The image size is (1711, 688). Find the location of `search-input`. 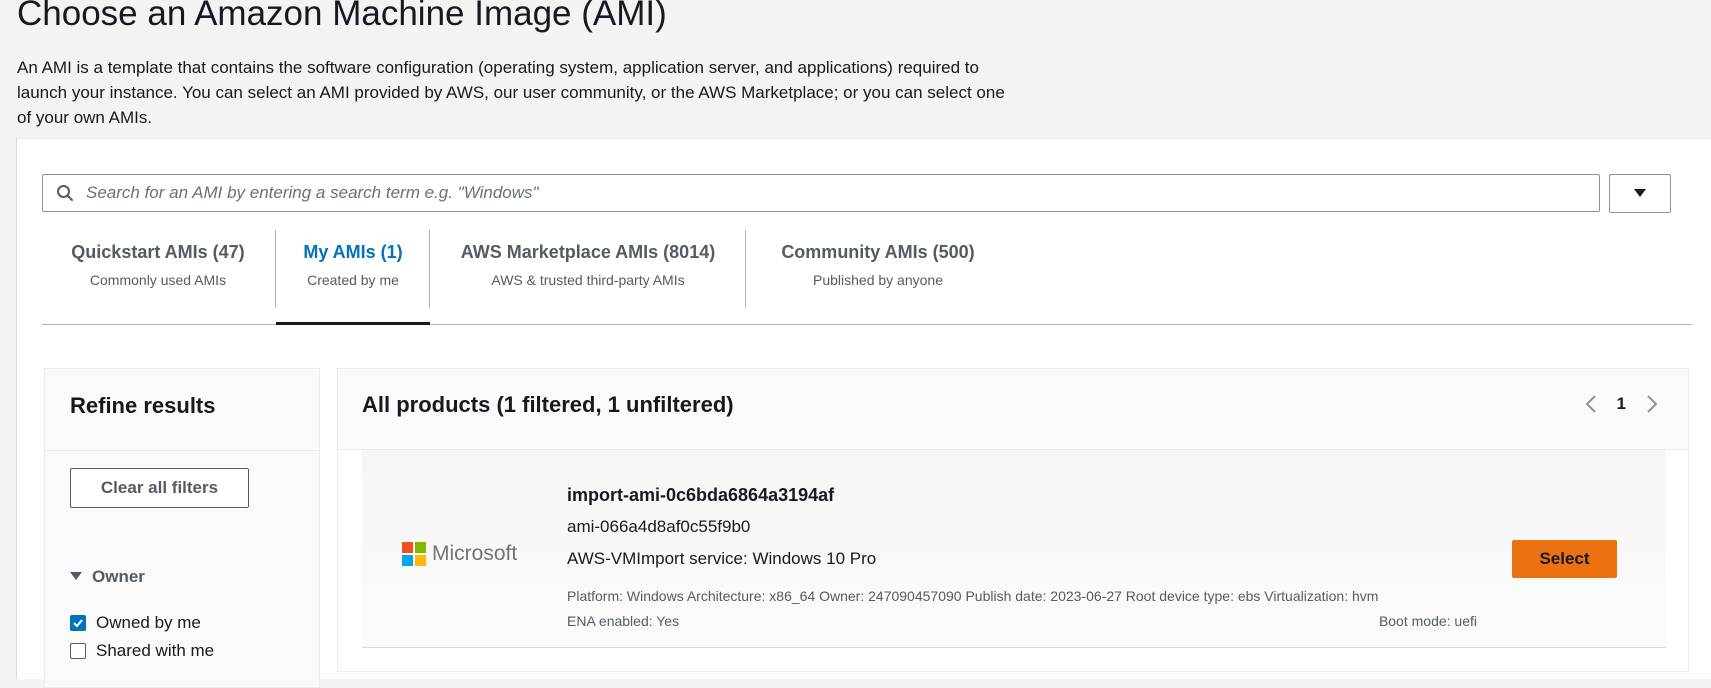

search-input is located at coordinates (841, 193).